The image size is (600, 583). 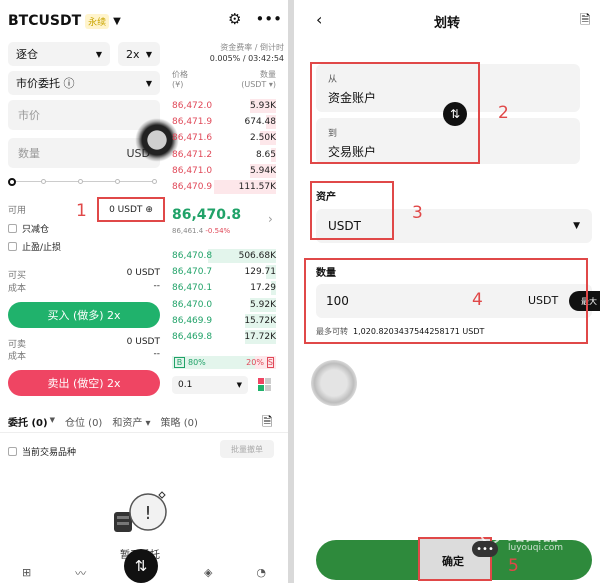 What do you see at coordinates (263, 106) in the screenshot?
I see `row-qty: 5.93K` at bounding box center [263, 106].